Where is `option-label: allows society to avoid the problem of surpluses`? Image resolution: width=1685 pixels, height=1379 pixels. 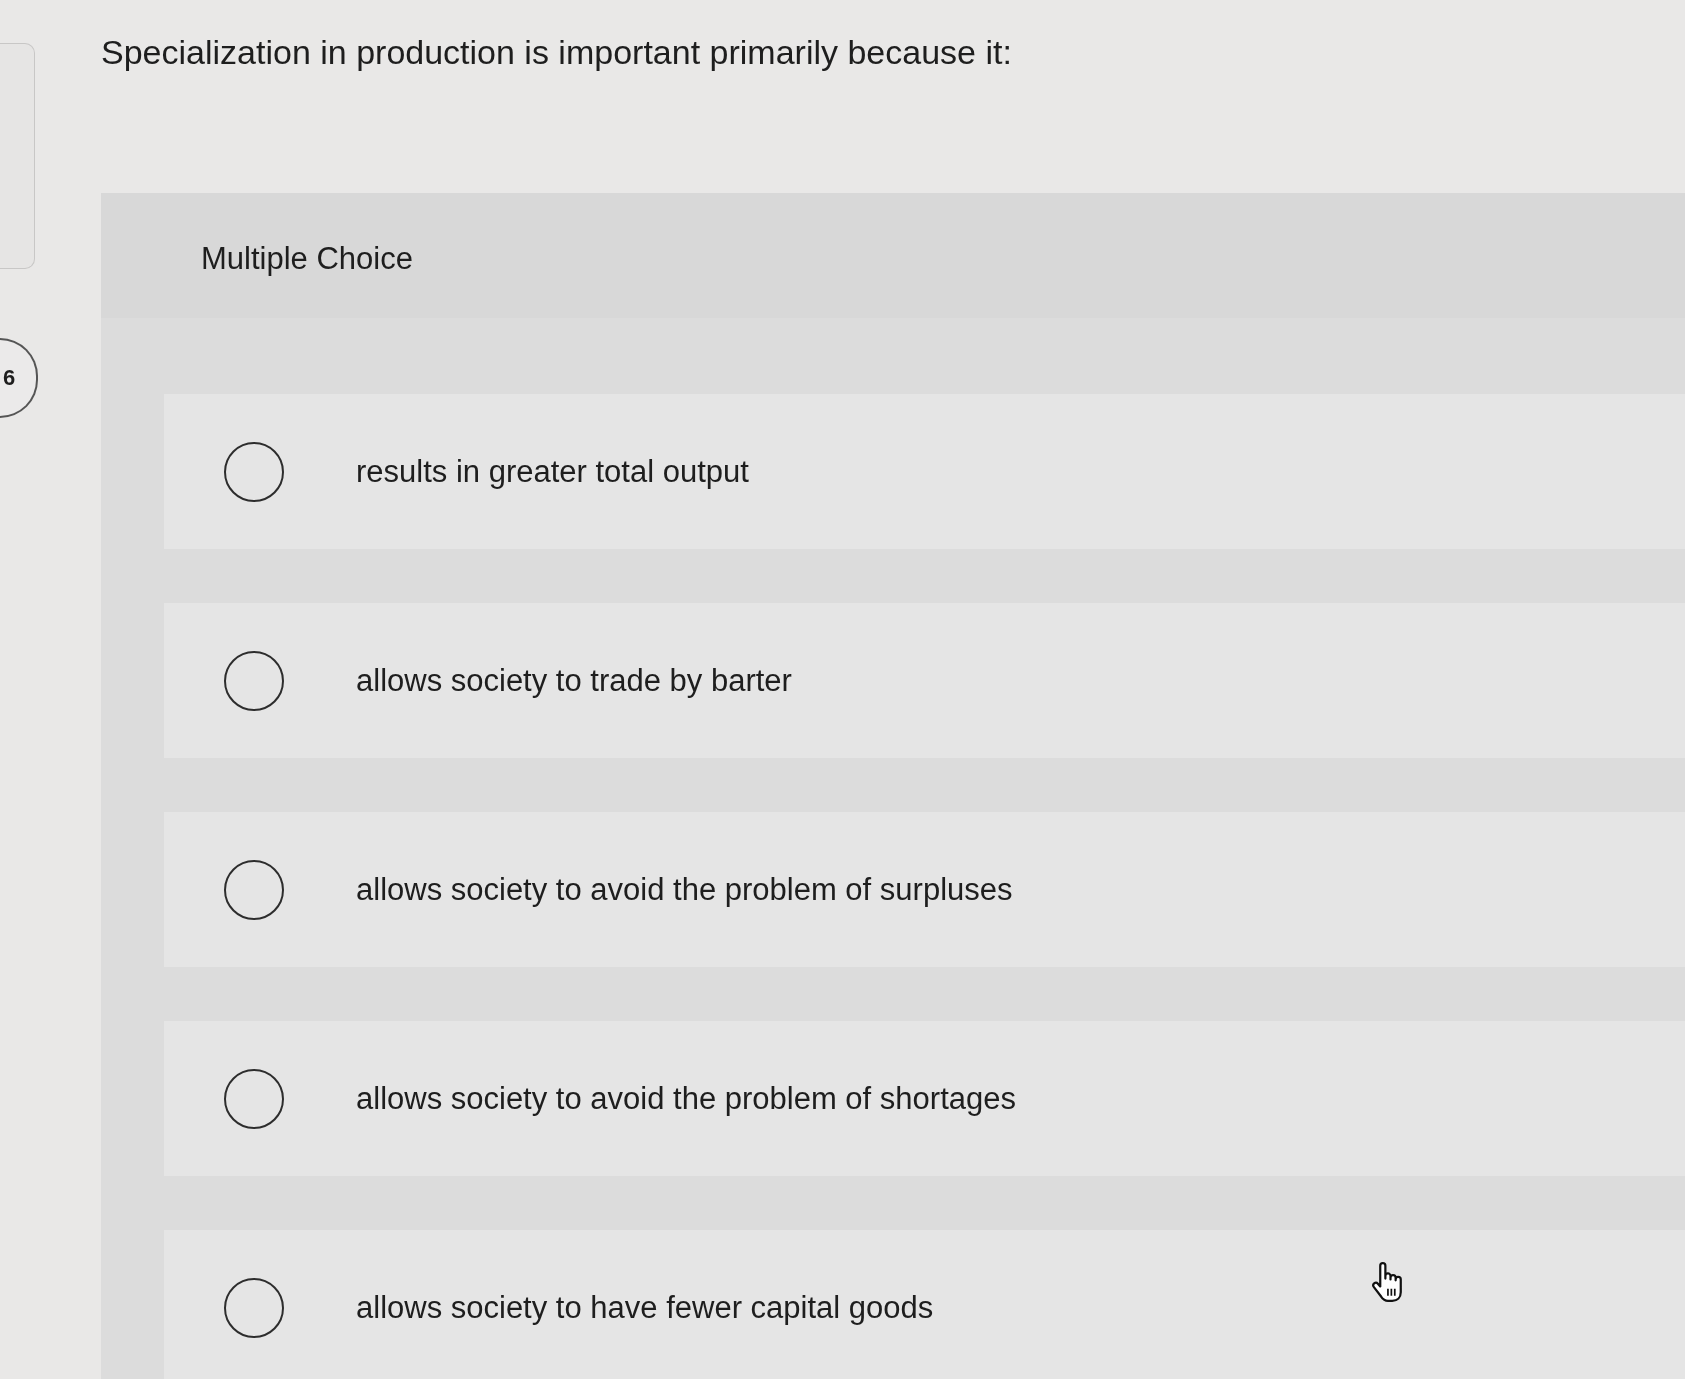 option-label: allows society to avoid the problem of surpluses is located at coordinates (684, 889).